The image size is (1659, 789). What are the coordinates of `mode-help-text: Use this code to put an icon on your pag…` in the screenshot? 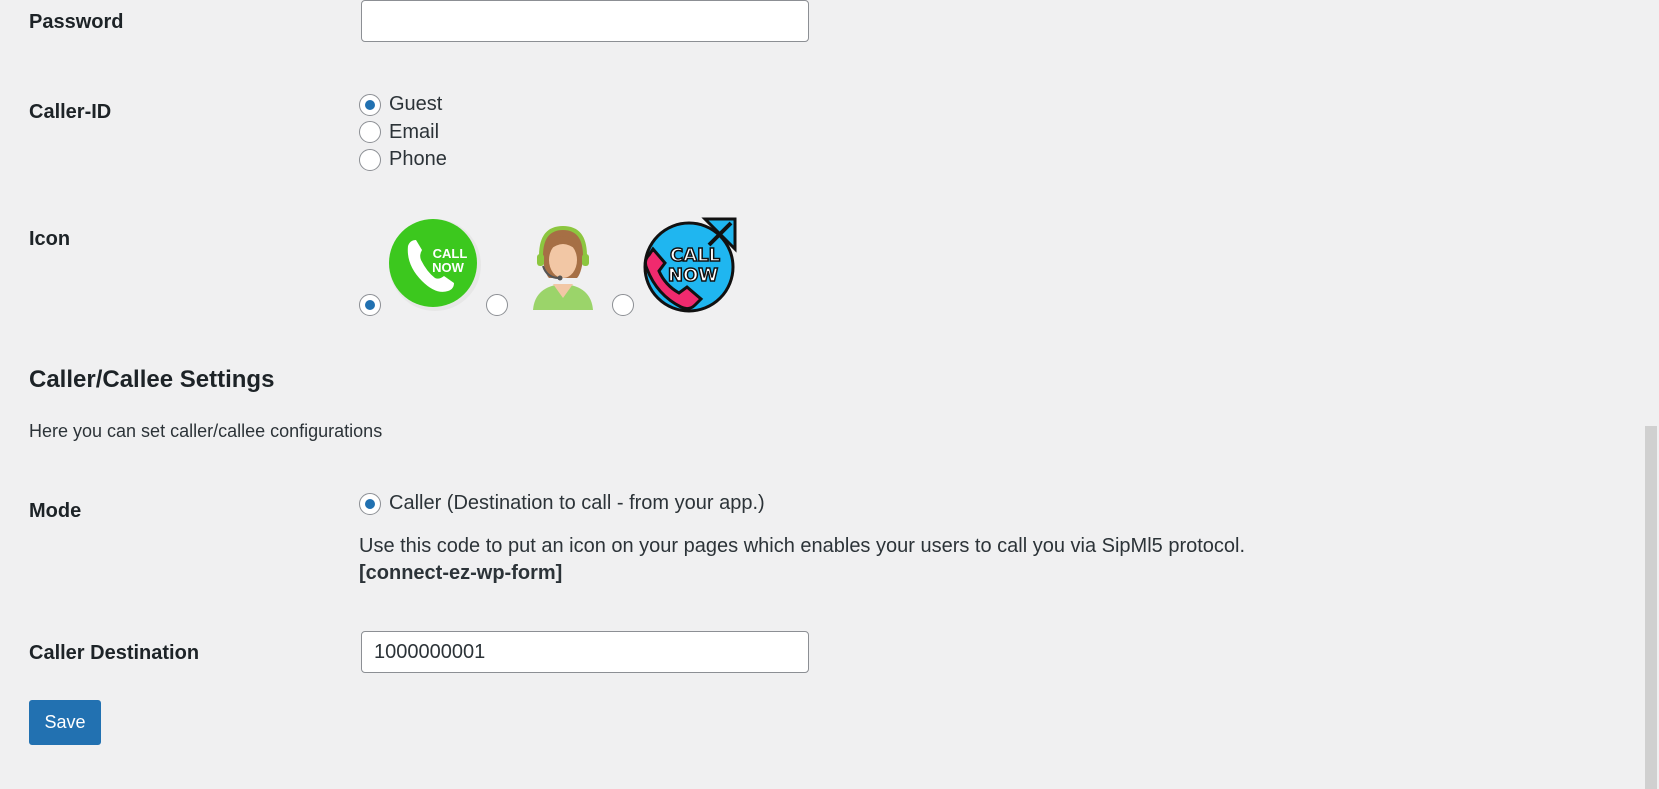 It's located at (802, 546).